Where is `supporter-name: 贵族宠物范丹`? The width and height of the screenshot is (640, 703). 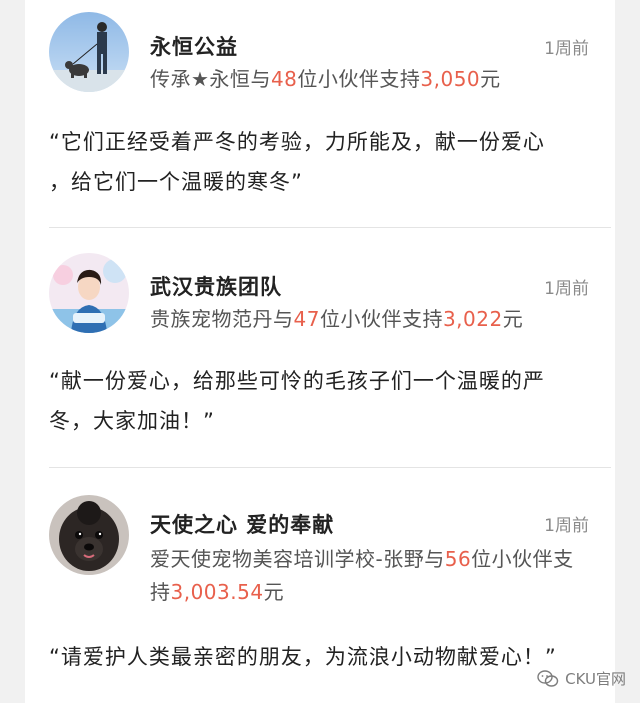 supporter-name: 贵族宠物范丹 is located at coordinates (211, 319).